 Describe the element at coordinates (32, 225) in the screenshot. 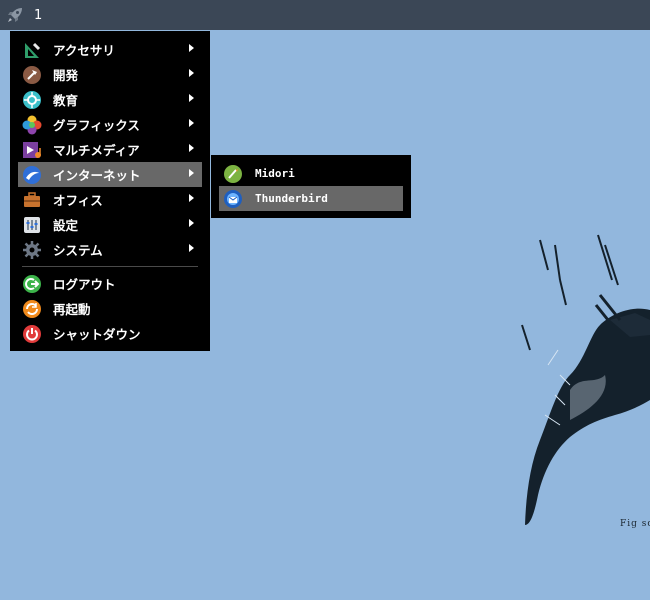

I see `settings-icon` at that location.